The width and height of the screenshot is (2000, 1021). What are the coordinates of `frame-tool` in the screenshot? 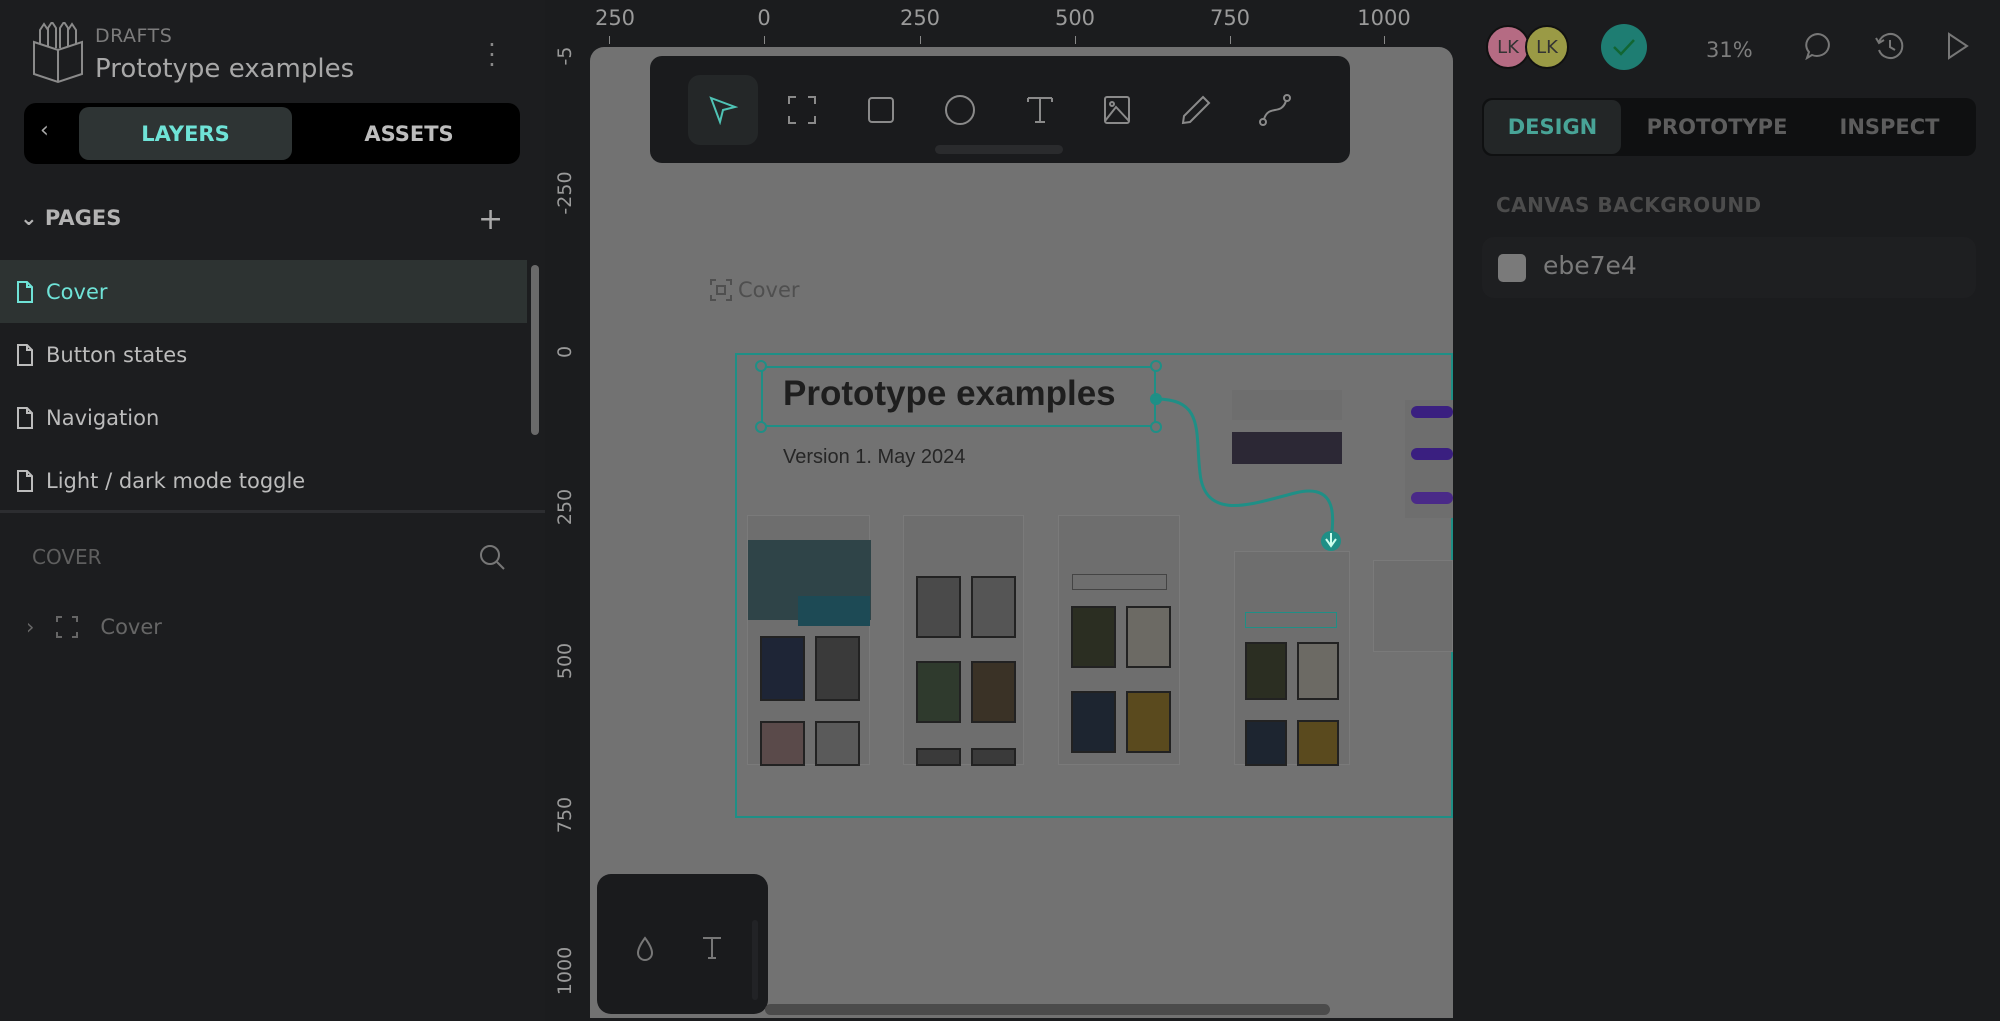 It's located at (802, 110).